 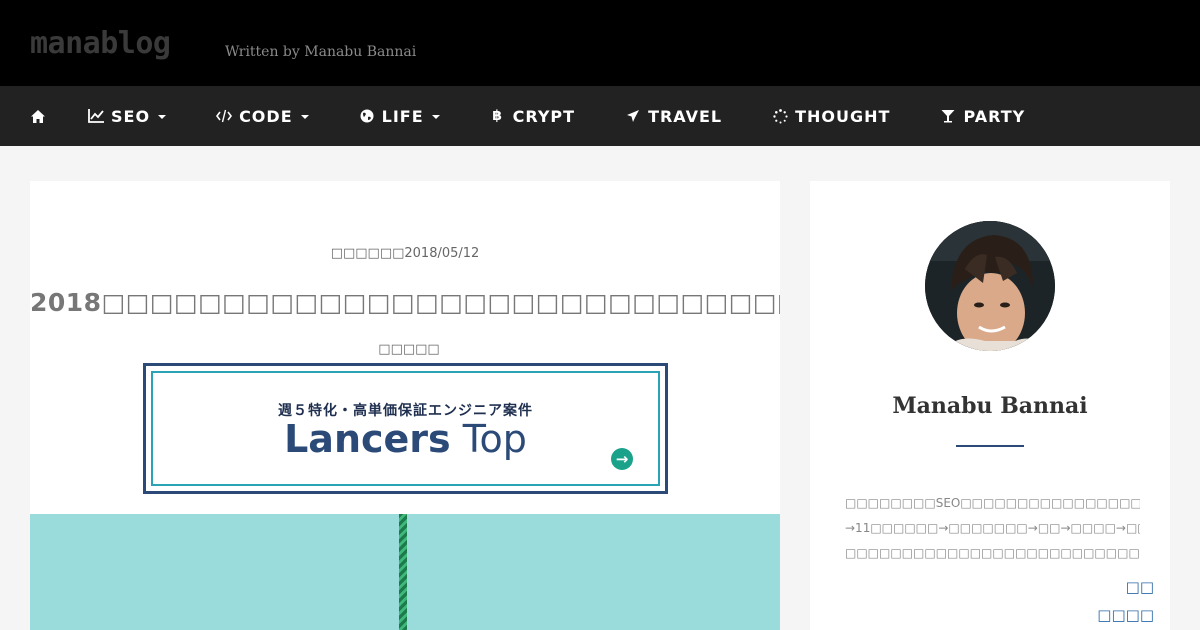 I want to click on nav-item-crypt: ฿ CRYPT, so click(x=532, y=116).